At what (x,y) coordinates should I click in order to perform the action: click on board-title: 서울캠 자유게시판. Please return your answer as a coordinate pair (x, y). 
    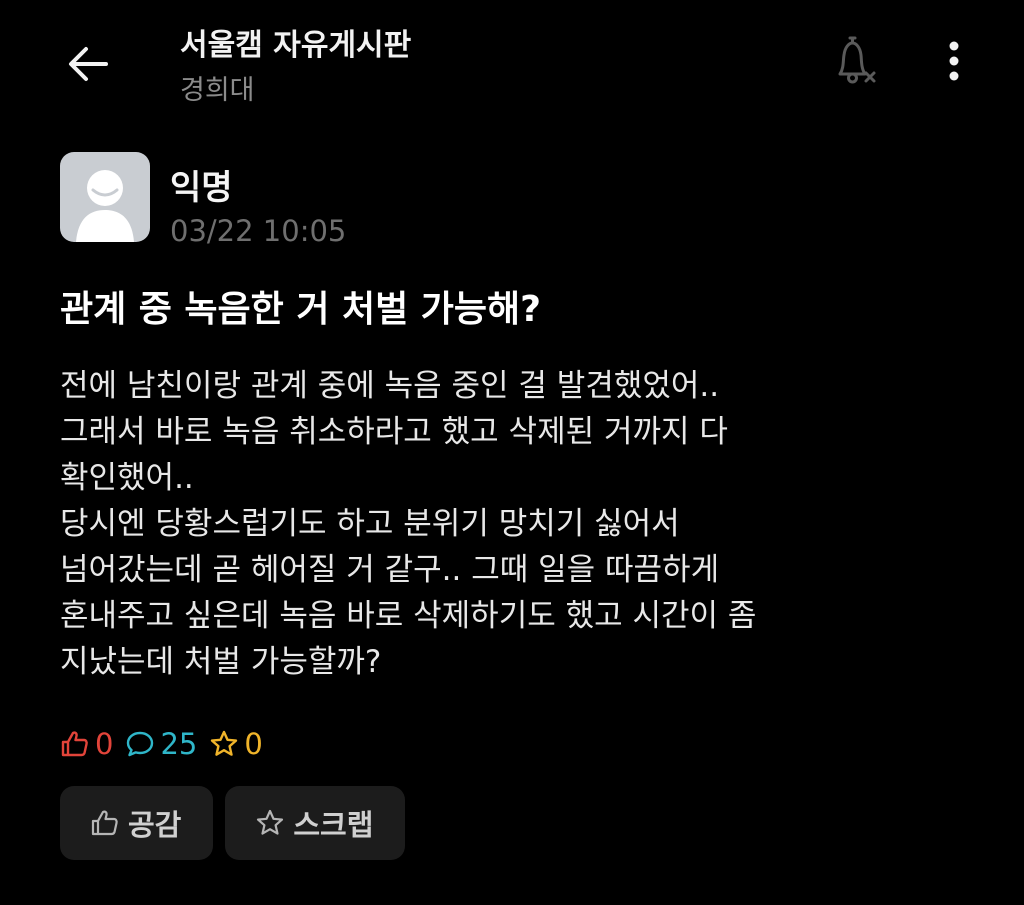
    Looking at the image, I should click on (296, 45).